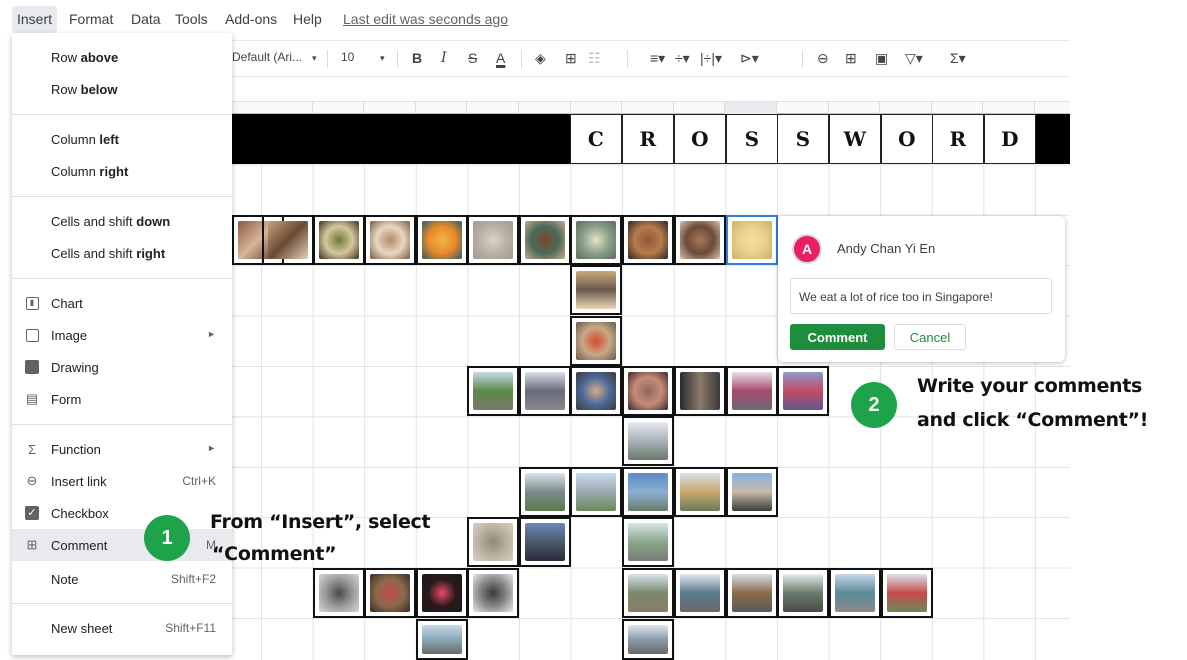 The height and width of the screenshot is (660, 1187). I want to click on menu-insert: Insert, so click(35, 19).